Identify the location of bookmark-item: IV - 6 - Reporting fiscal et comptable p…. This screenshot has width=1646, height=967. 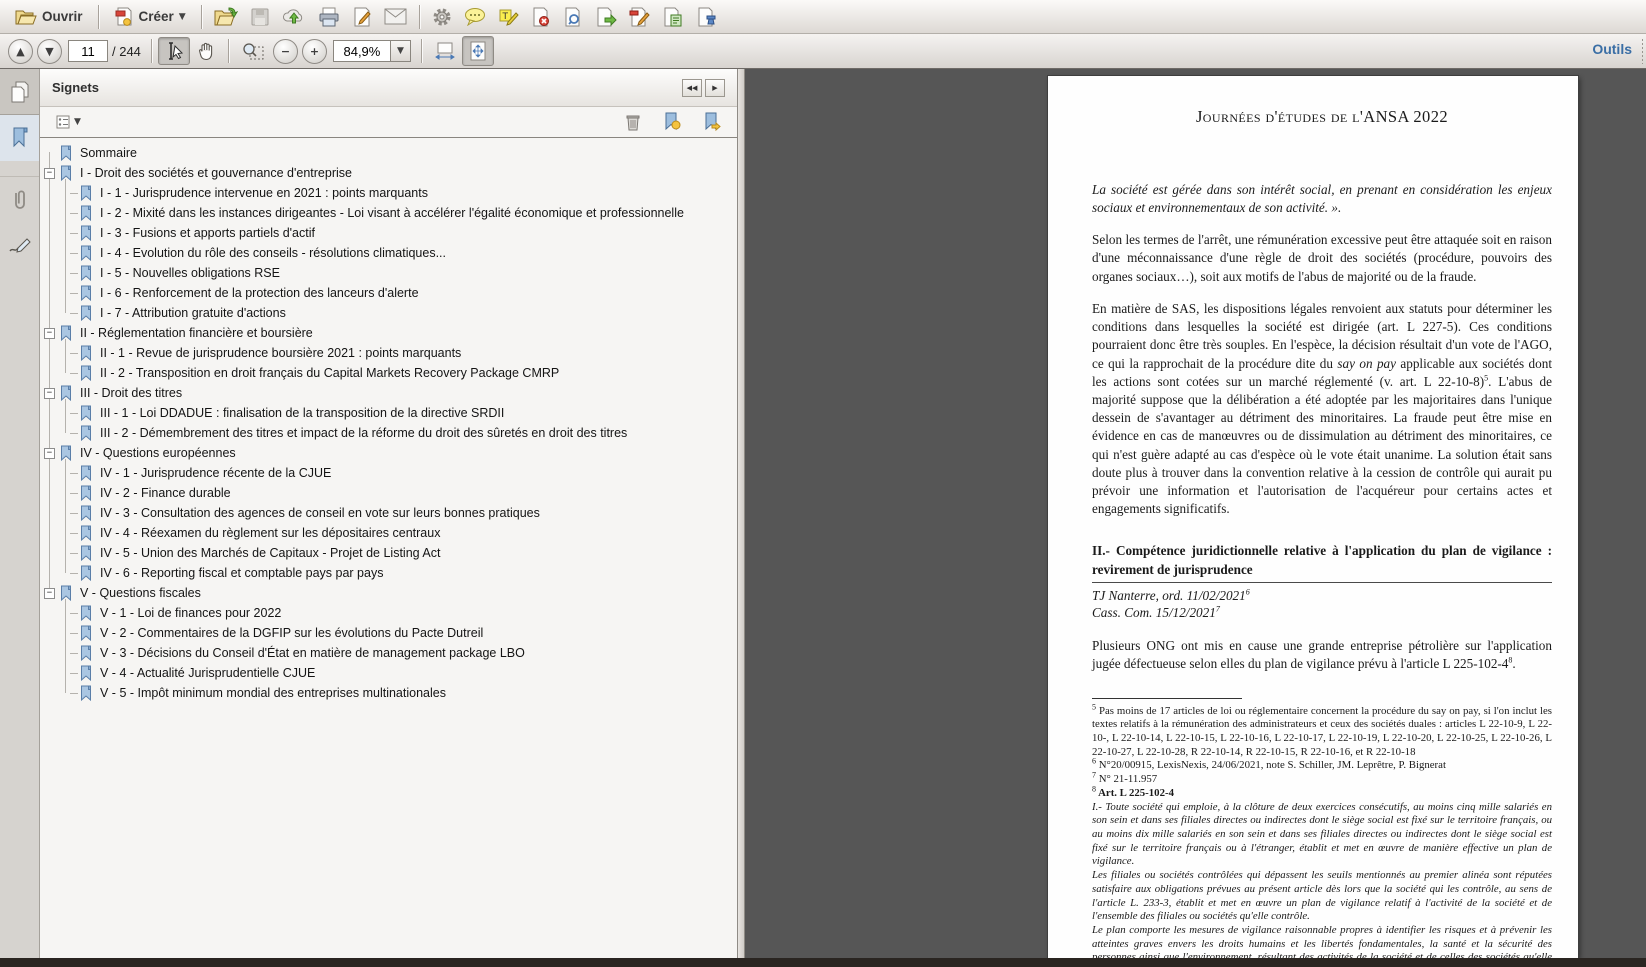
(388, 573).